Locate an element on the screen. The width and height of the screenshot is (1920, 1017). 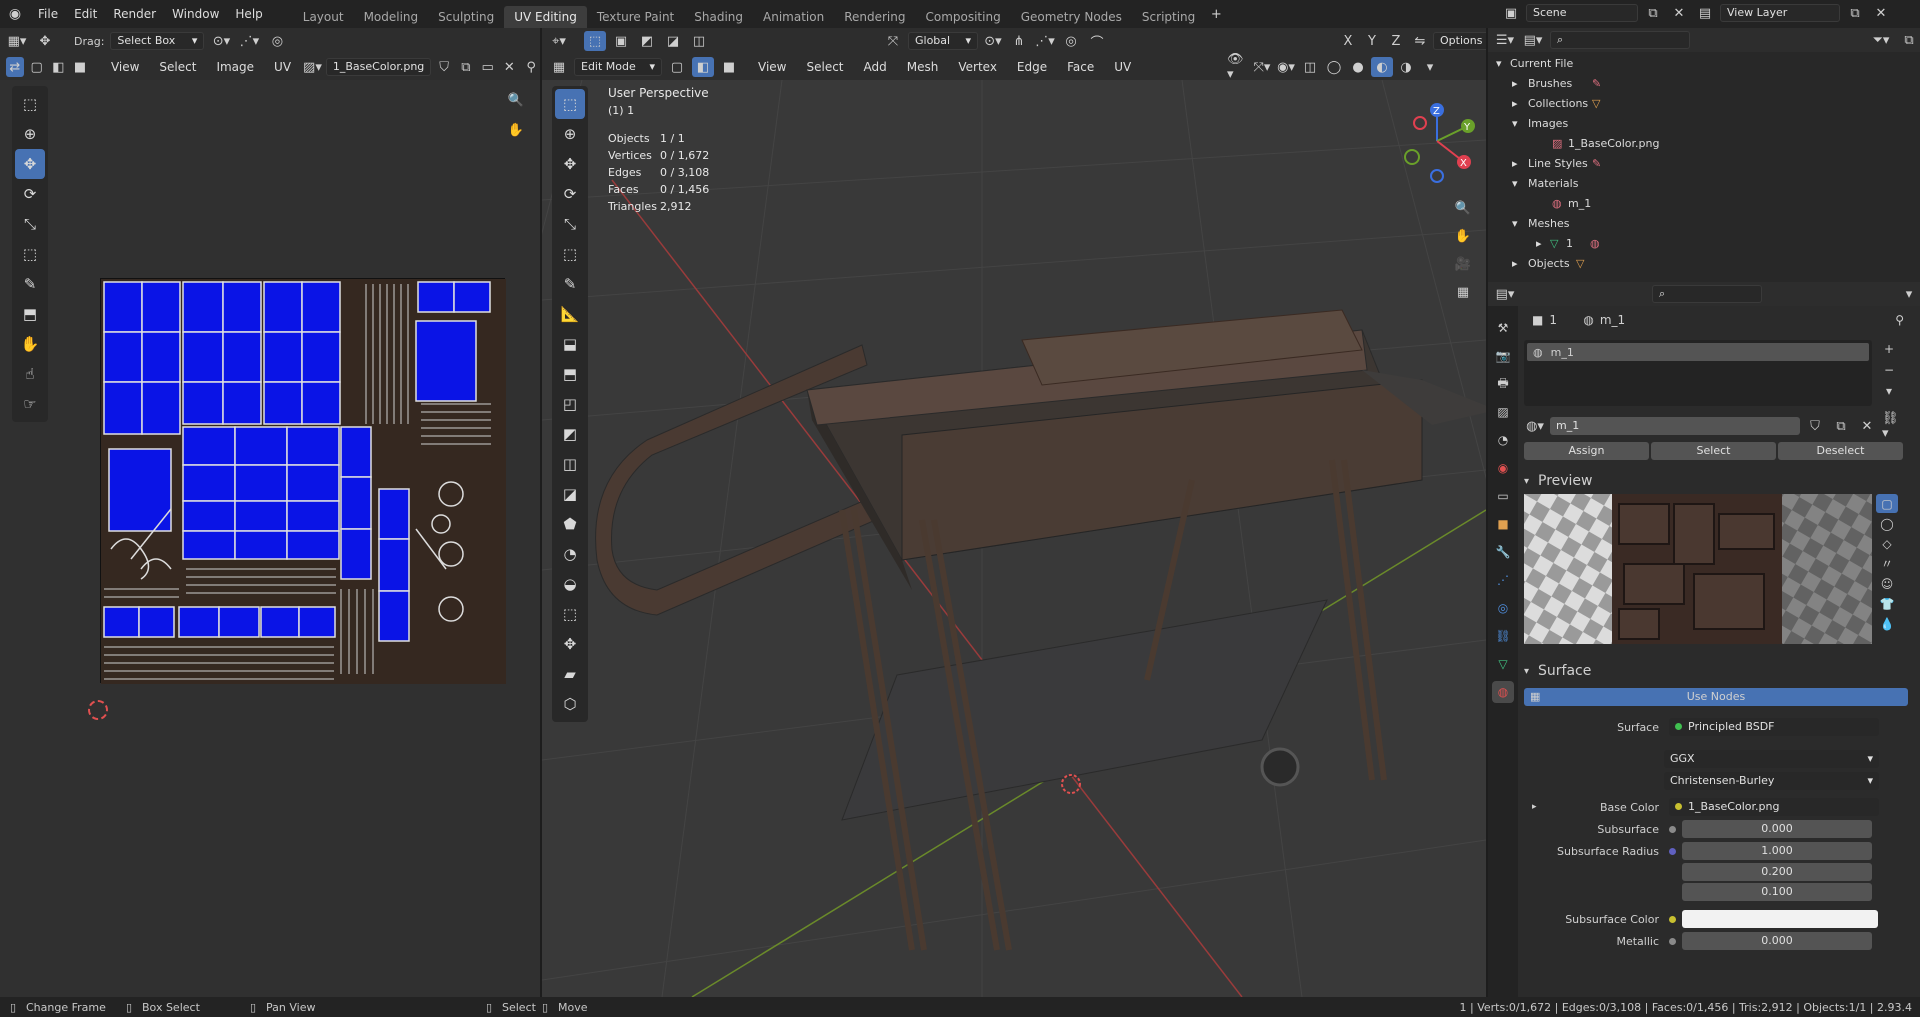
subsurface-radius-x: 1.000 is located at coordinates (1777, 851).